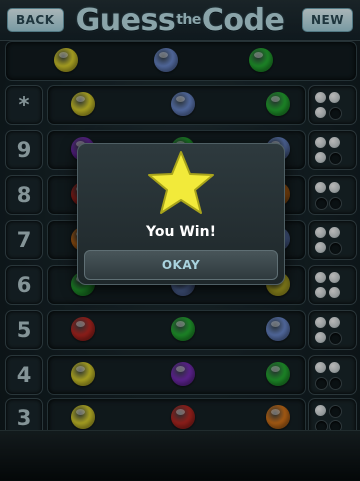  I want to click on win-message: You Win!, so click(181, 232).